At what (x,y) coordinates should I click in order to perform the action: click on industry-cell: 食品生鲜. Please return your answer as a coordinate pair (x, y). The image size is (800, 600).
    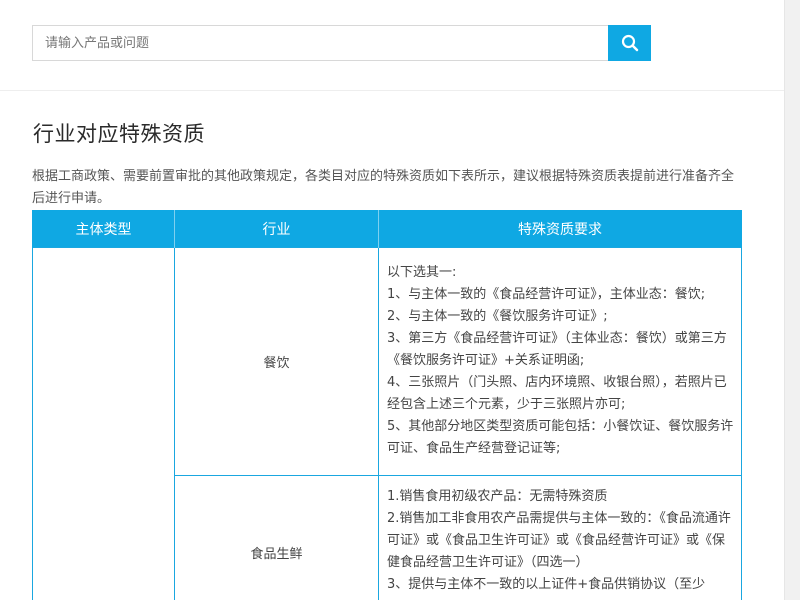
    Looking at the image, I should click on (276, 537).